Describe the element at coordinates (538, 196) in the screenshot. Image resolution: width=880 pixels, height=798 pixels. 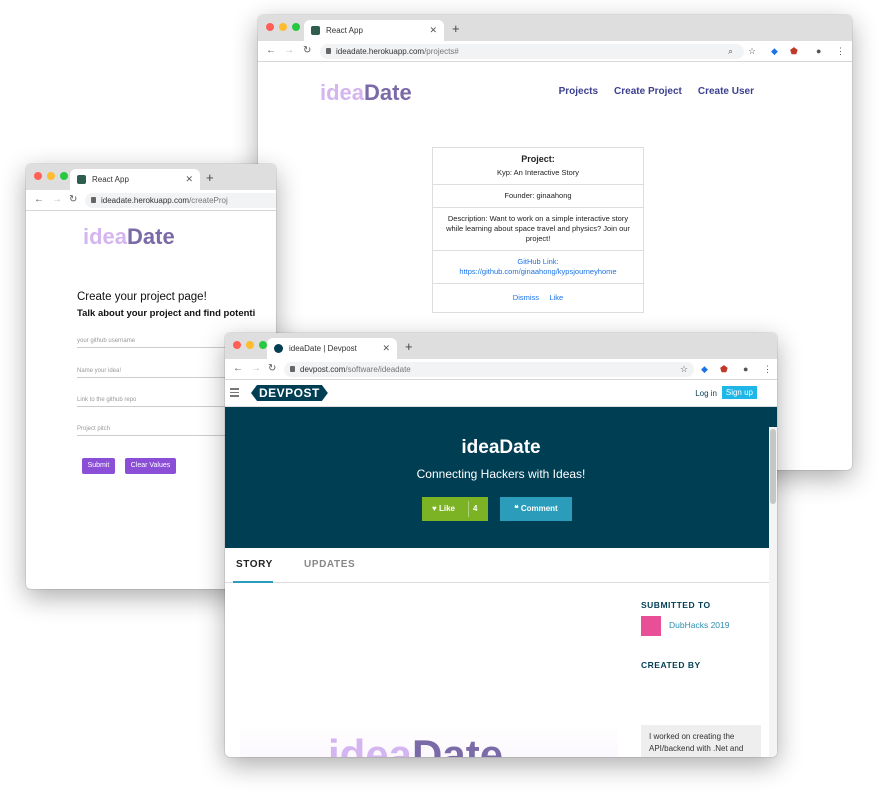
I see `project-founder: Founder: ginaahong` at that location.